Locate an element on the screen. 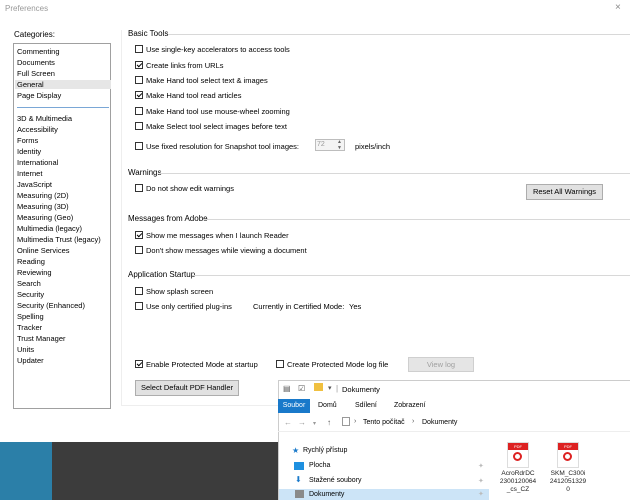  up-icon: ↑ is located at coordinates (329, 422).